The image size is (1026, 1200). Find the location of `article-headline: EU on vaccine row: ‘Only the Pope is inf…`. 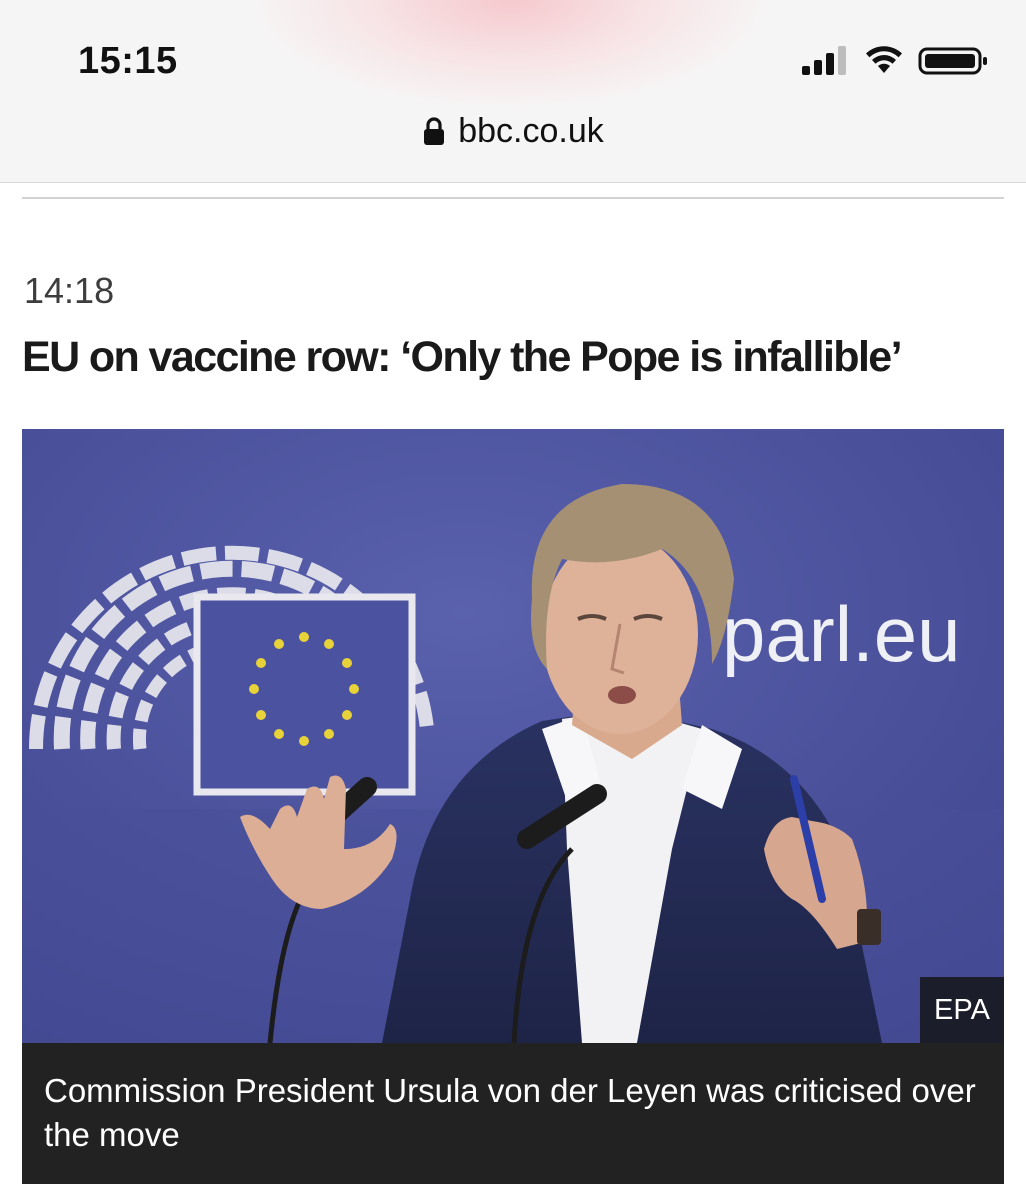

article-headline: EU on vaccine row: ‘Only the Pope is inf… is located at coordinates (517, 357).